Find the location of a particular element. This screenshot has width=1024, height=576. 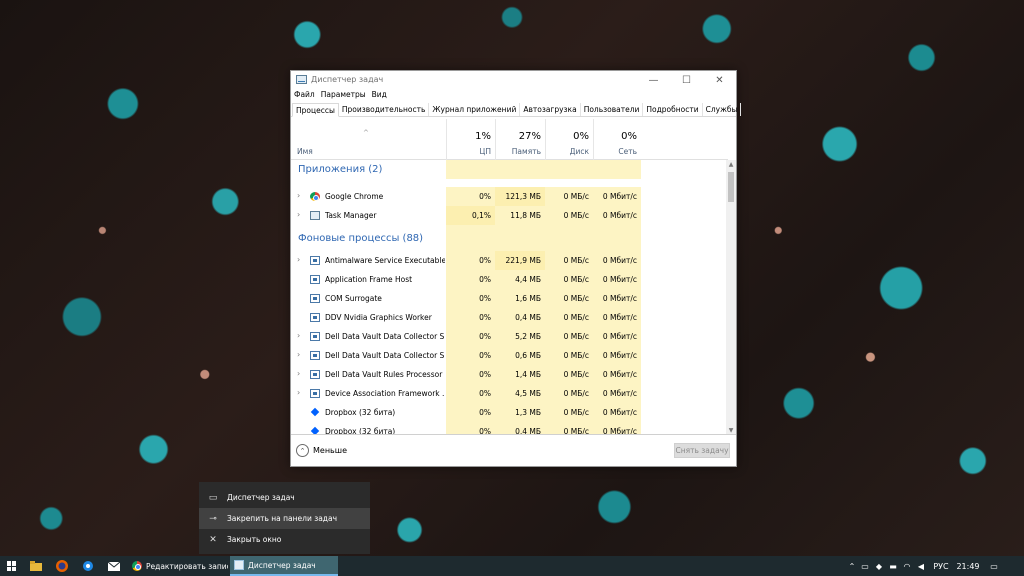

process-memory: 1,3 МБ is located at coordinates (520, 412).